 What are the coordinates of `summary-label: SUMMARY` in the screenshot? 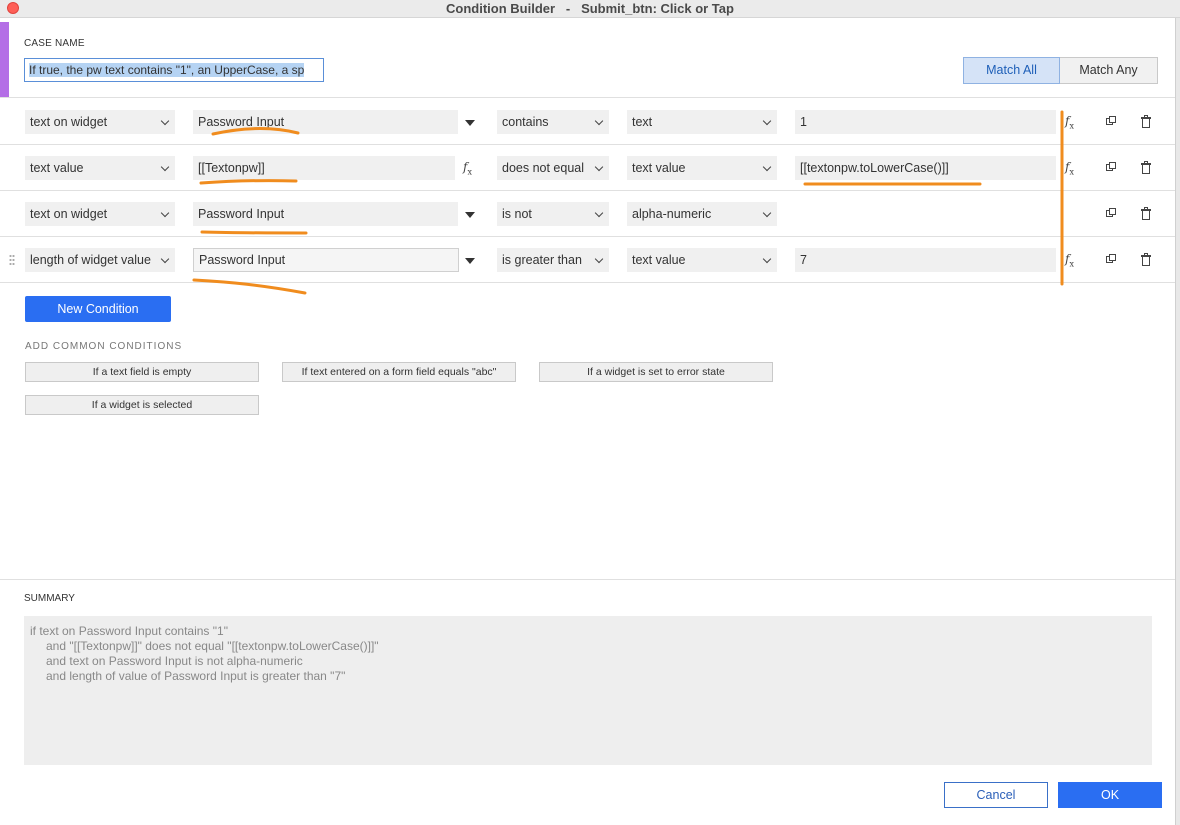 It's located at (49, 598).